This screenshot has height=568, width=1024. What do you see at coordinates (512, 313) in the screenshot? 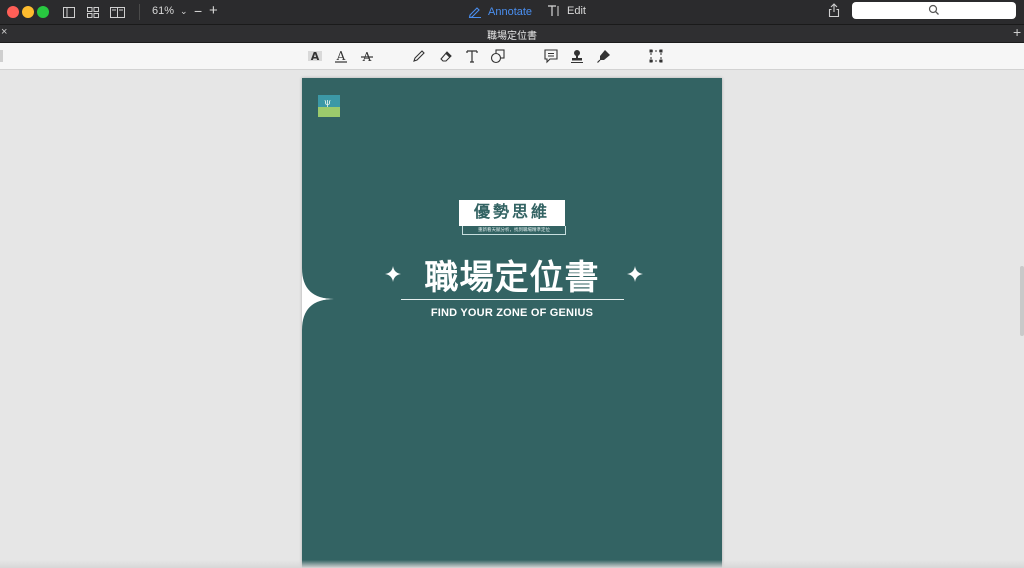
I see `document-tagline: FIND YOUR ZONE OF GENIUS` at bounding box center [512, 313].